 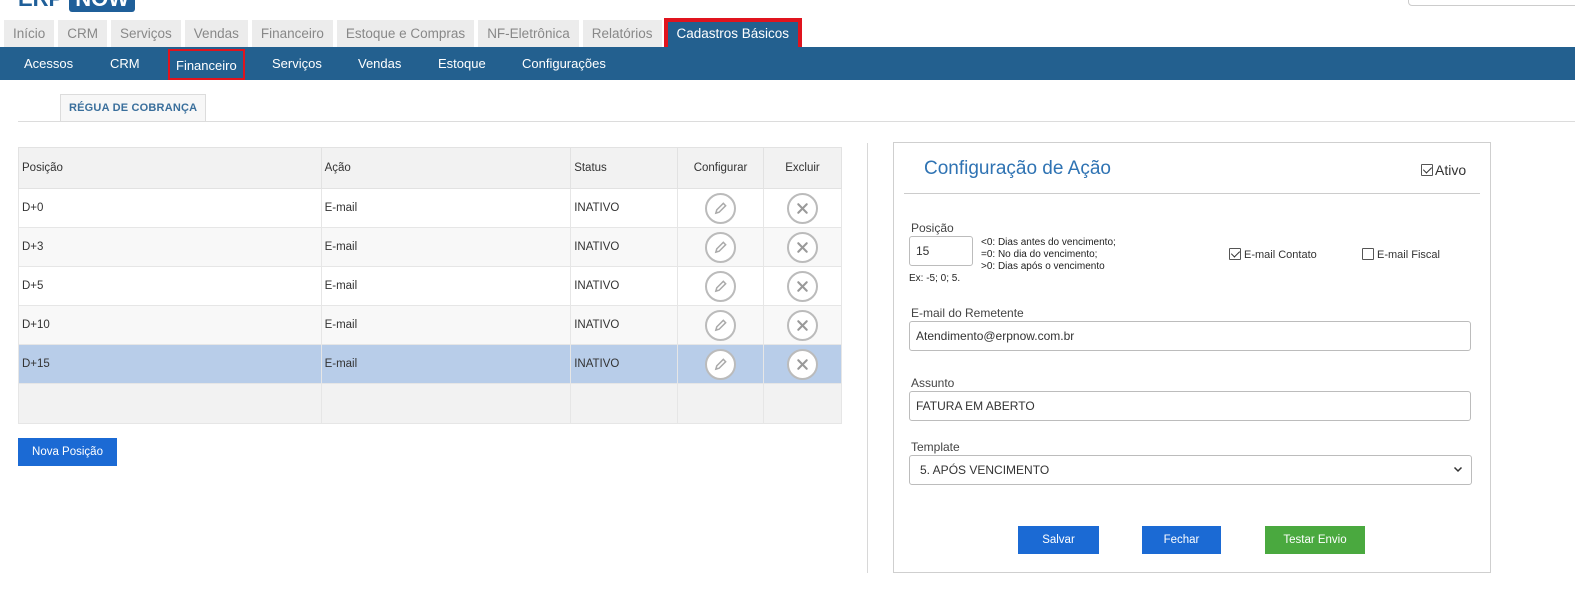 I want to click on ativo-check-icon, so click(x=1427, y=169).